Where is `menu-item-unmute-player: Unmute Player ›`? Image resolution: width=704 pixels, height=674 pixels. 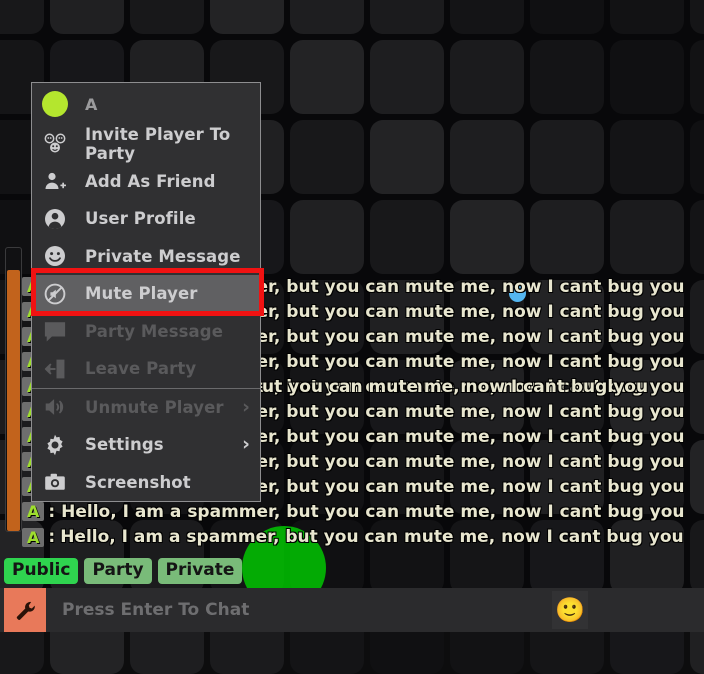
menu-item-unmute-player: Unmute Player › is located at coordinates (146, 408).